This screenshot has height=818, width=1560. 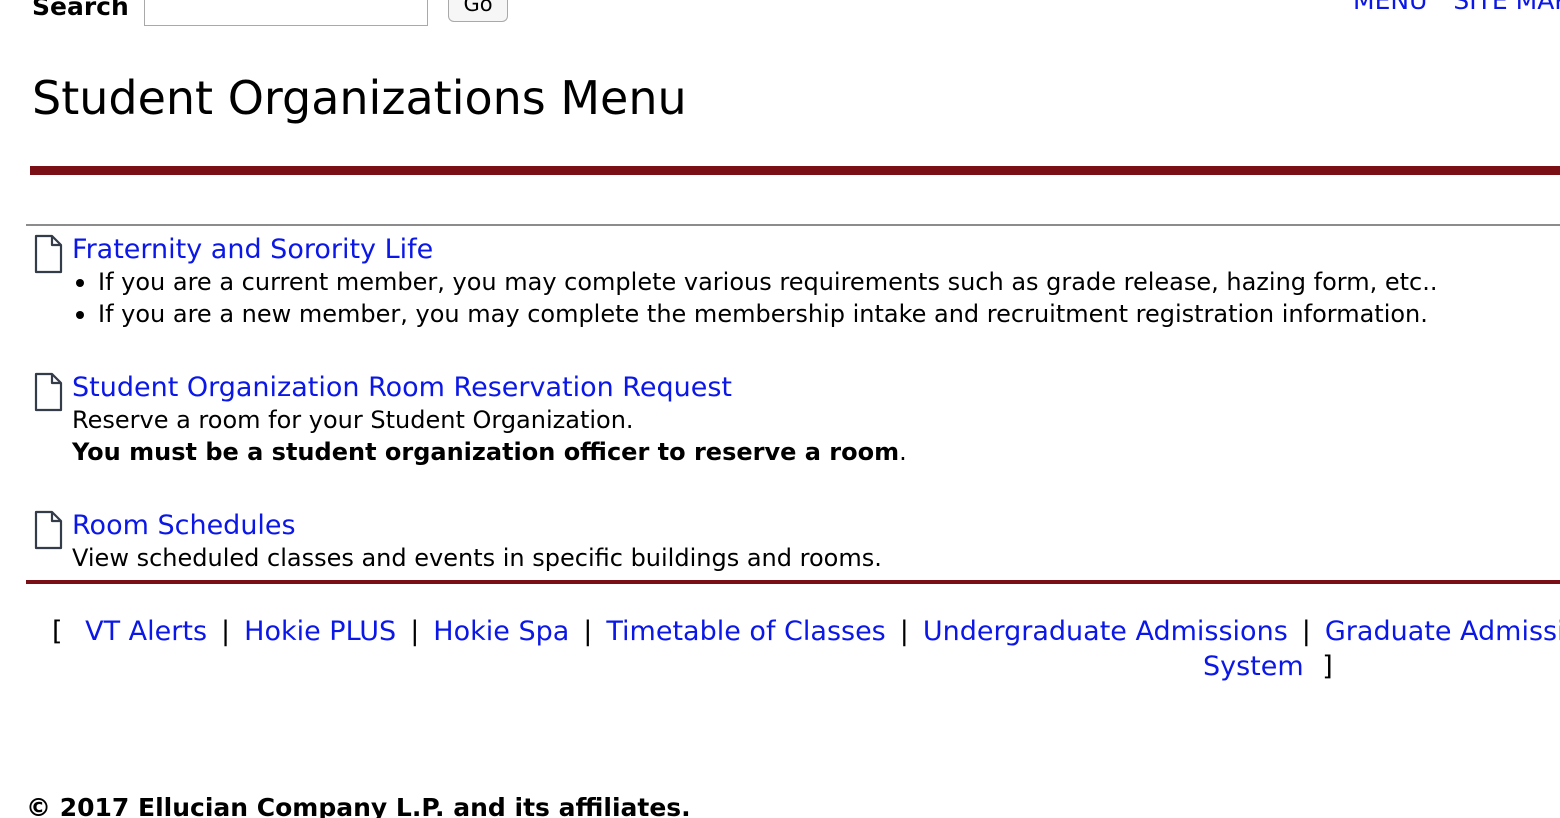 What do you see at coordinates (146, 631) in the screenshot?
I see `footer-link-vt-alerts: VT Alerts` at bounding box center [146, 631].